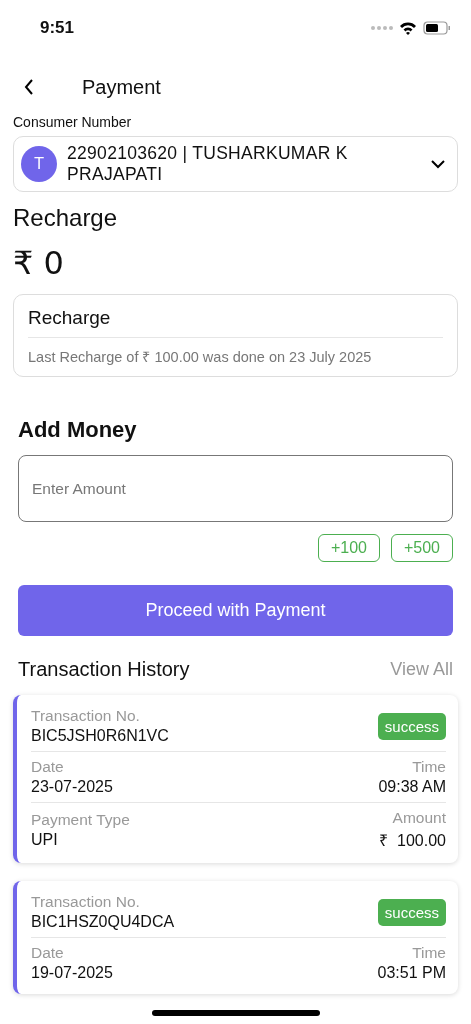 Image resolution: width=471 pixels, height=1024 pixels. What do you see at coordinates (412, 787) in the screenshot?
I see `time-value: 09:38 AM` at bounding box center [412, 787].